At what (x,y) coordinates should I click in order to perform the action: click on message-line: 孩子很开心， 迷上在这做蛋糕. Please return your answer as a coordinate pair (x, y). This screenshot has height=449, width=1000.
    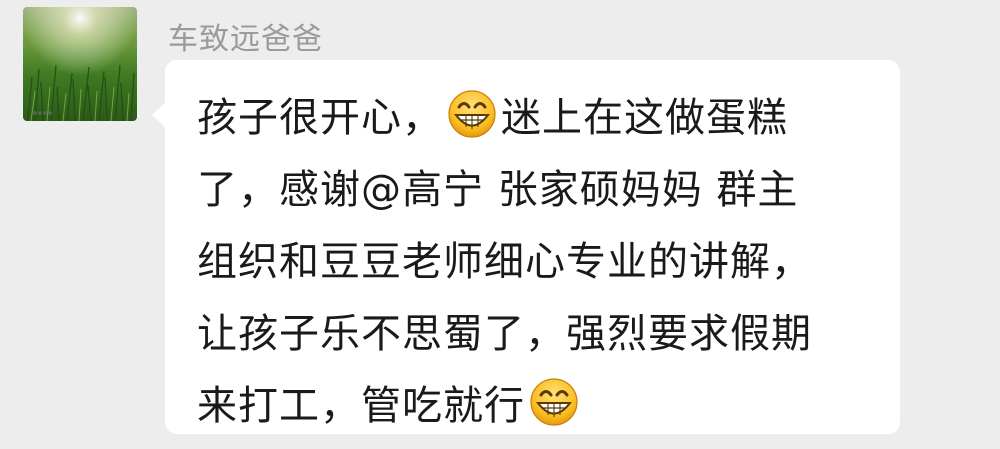
    Looking at the image, I should click on (533, 118).